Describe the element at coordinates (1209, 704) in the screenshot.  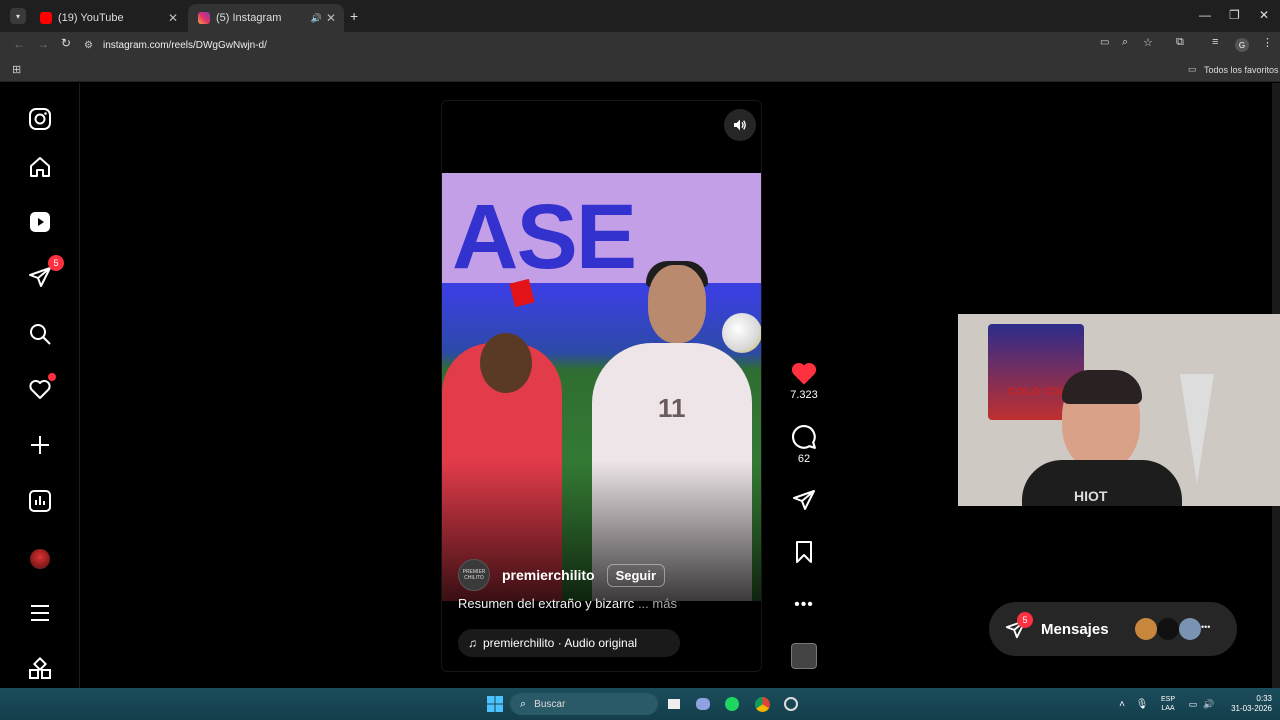
I see `volume-icon: 🔊` at that location.